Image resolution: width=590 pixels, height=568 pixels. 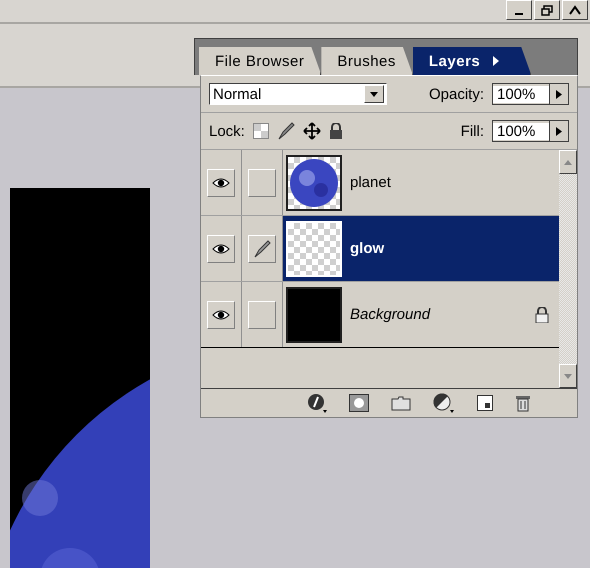 I want to click on panel-tab: File Browser, so click(x=260, y=61).